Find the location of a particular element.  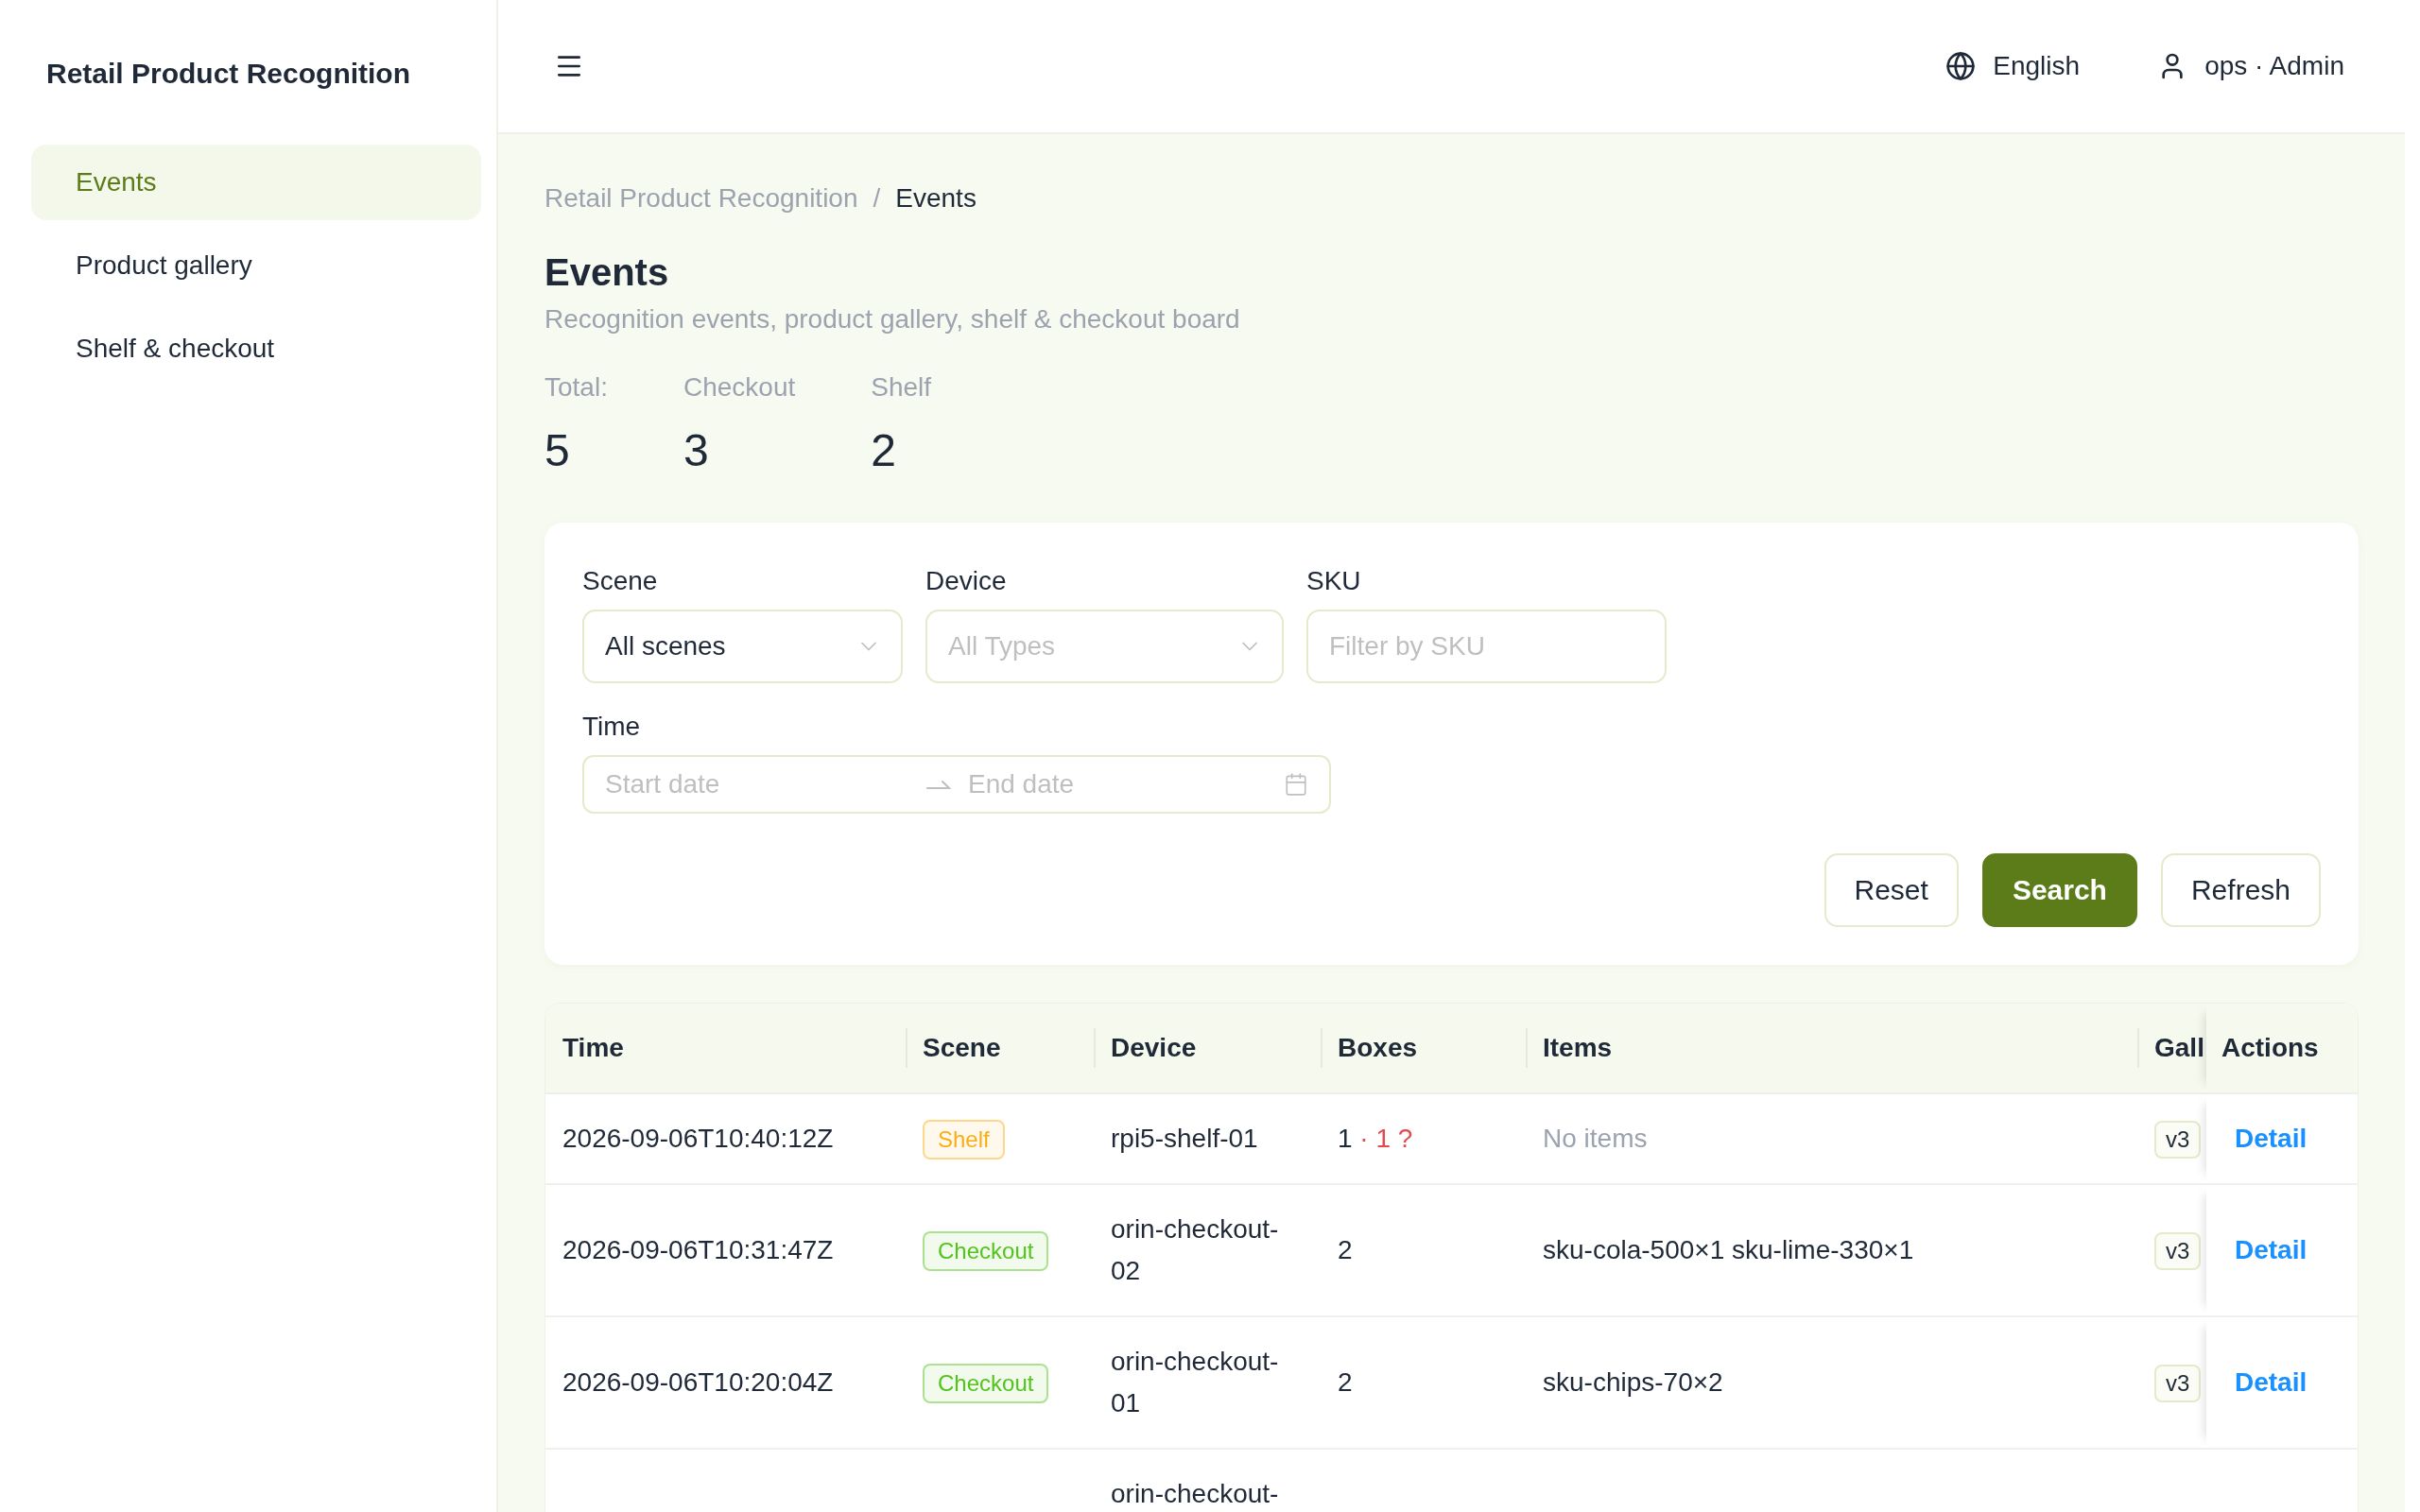

table-cell-text: sku-chips-70×2 is located at coordinates (1633, 1382).